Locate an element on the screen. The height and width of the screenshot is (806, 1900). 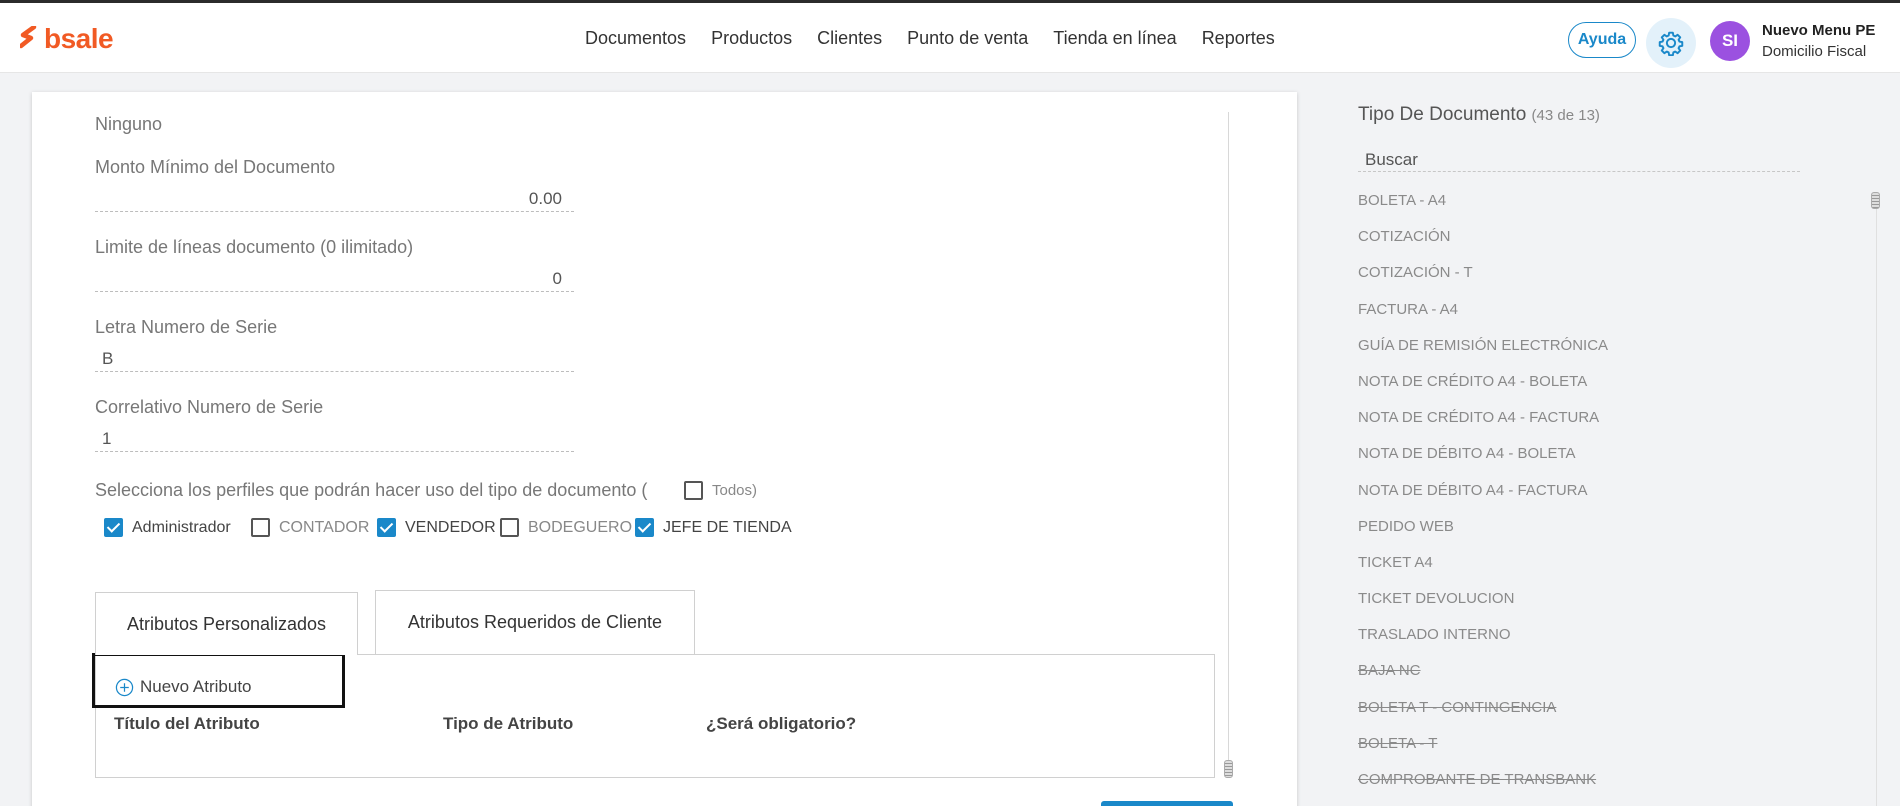
user-name: Nuevo Menu PE is located at coordinates (1818, 30).